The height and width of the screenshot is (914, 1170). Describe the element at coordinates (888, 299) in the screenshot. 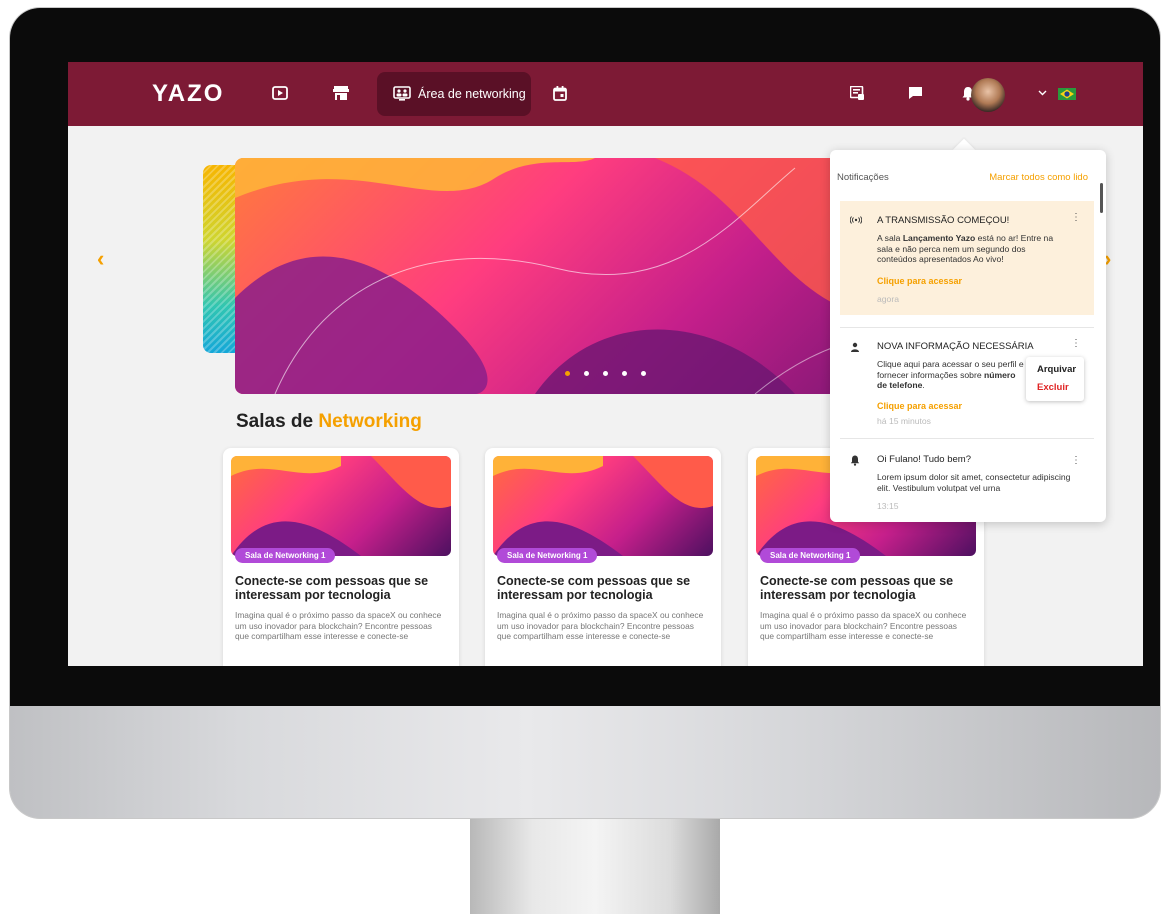

I see `notification-time: agora` at that location.